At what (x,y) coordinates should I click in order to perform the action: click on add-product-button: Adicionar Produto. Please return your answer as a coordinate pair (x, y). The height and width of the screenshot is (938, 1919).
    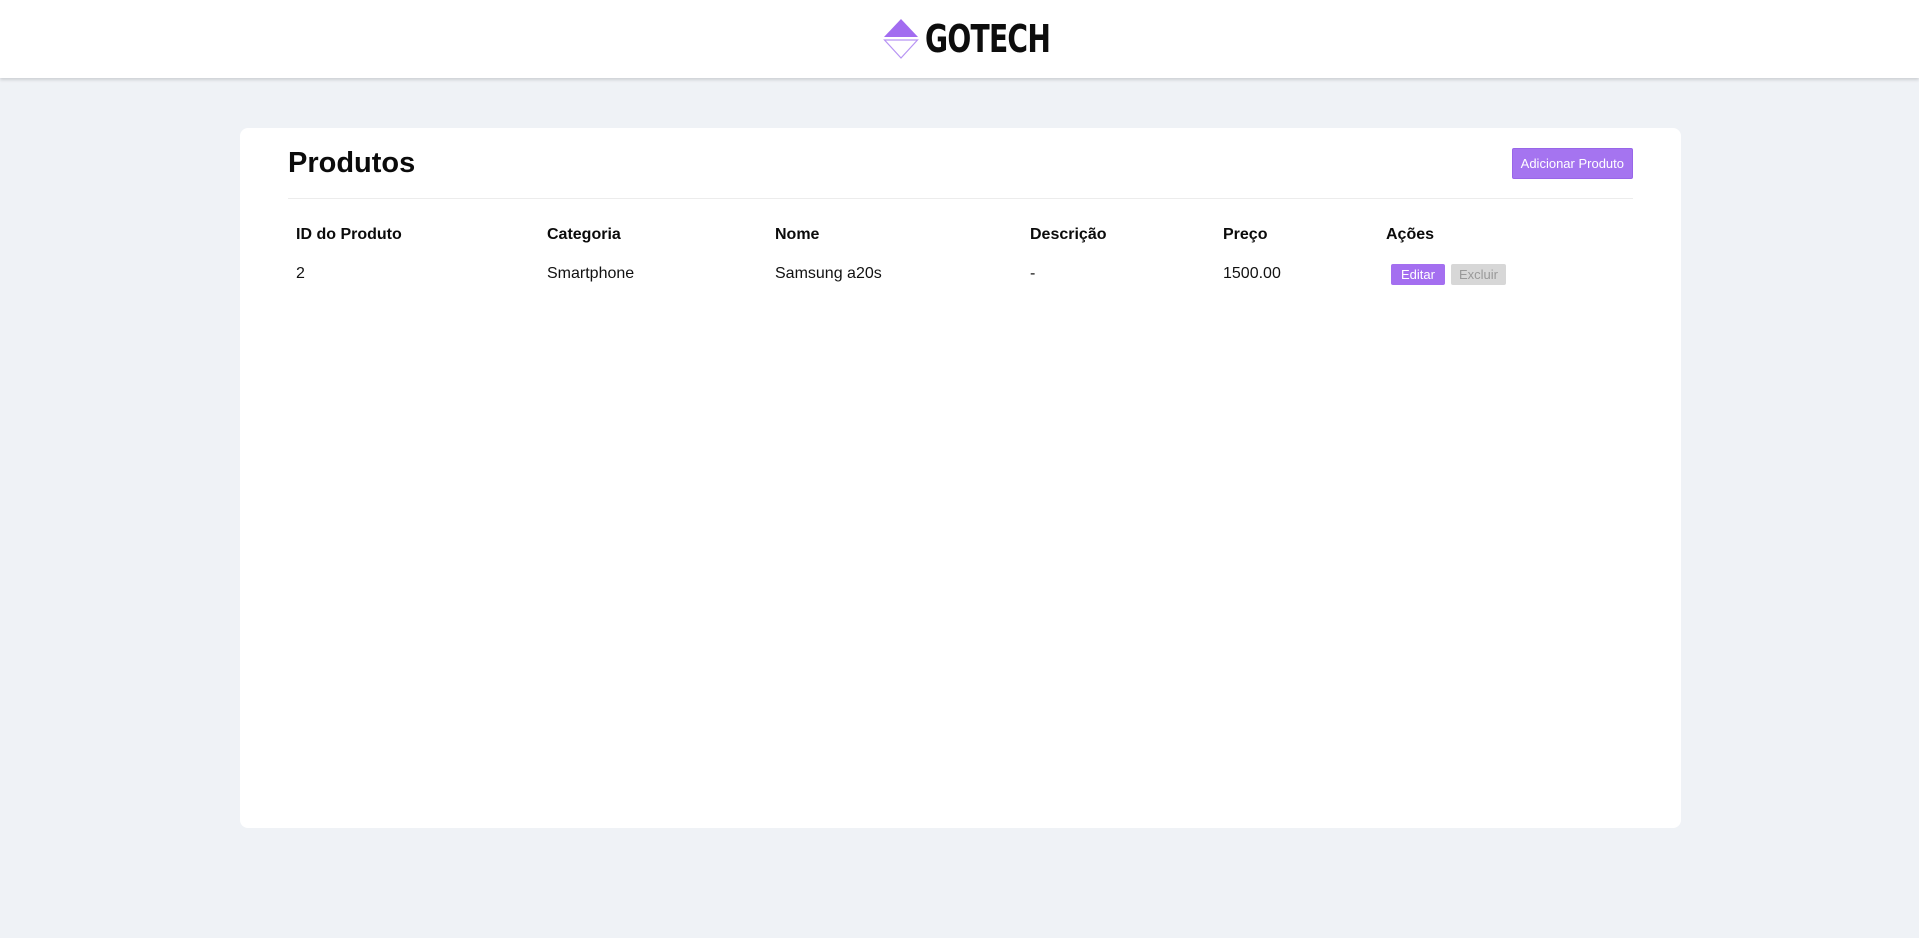
    Looking at the image, I should click on (1572, 163).